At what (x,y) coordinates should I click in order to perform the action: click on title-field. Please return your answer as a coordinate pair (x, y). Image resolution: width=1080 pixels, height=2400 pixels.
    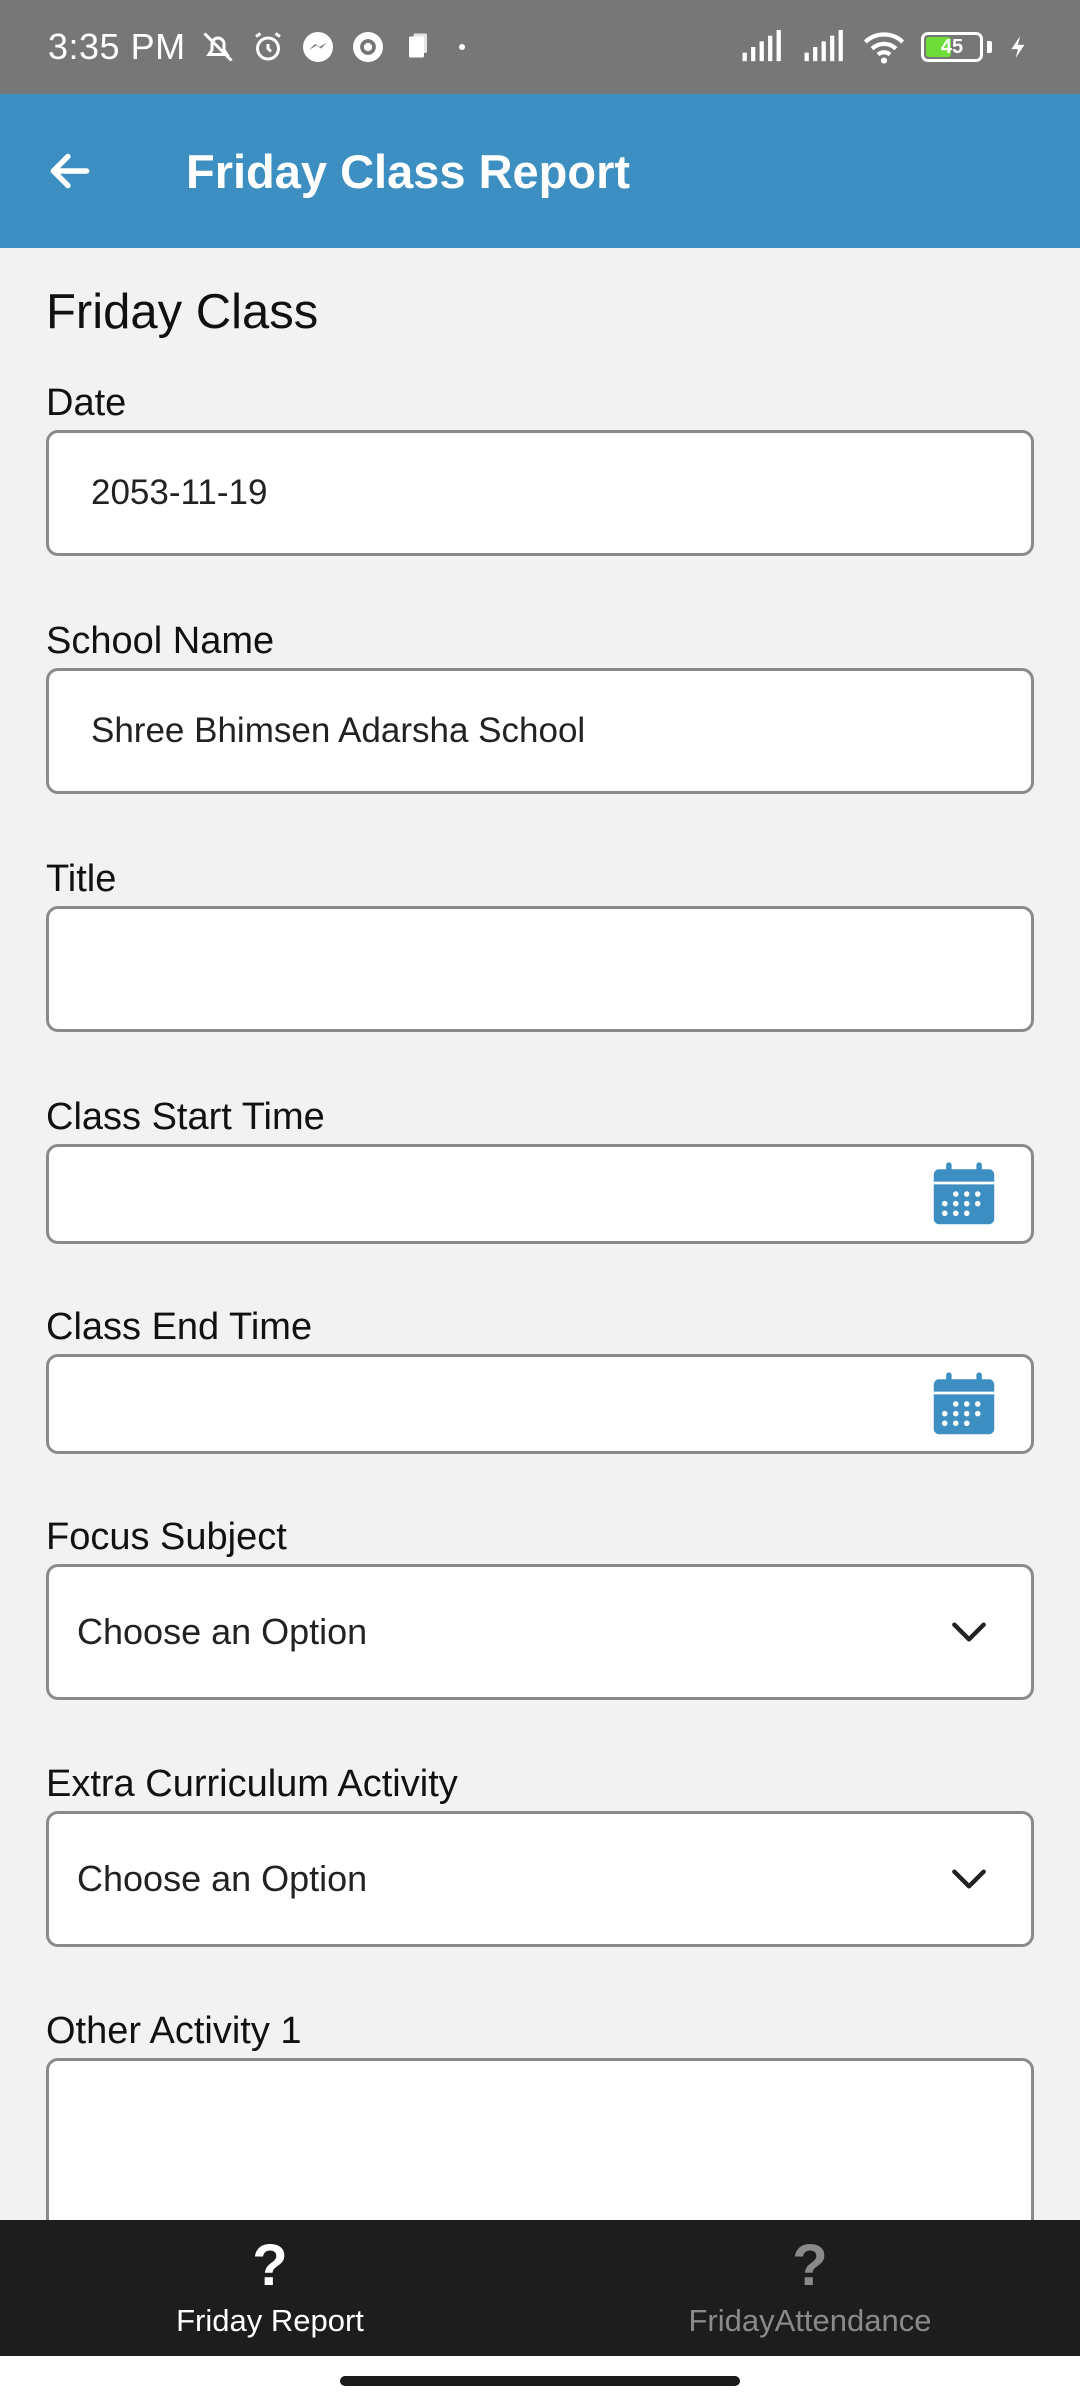
    Looking at the image, I should click on (540, 969).